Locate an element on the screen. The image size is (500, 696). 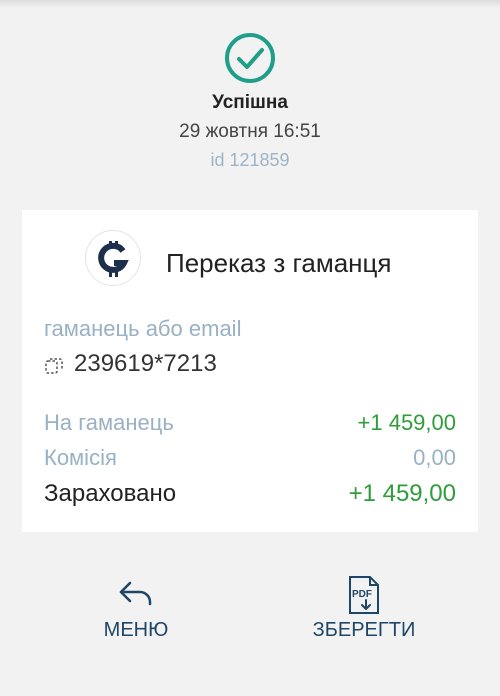
save-button-label: ЗБЕРЕГТИ is located at coordinates (364, 630).